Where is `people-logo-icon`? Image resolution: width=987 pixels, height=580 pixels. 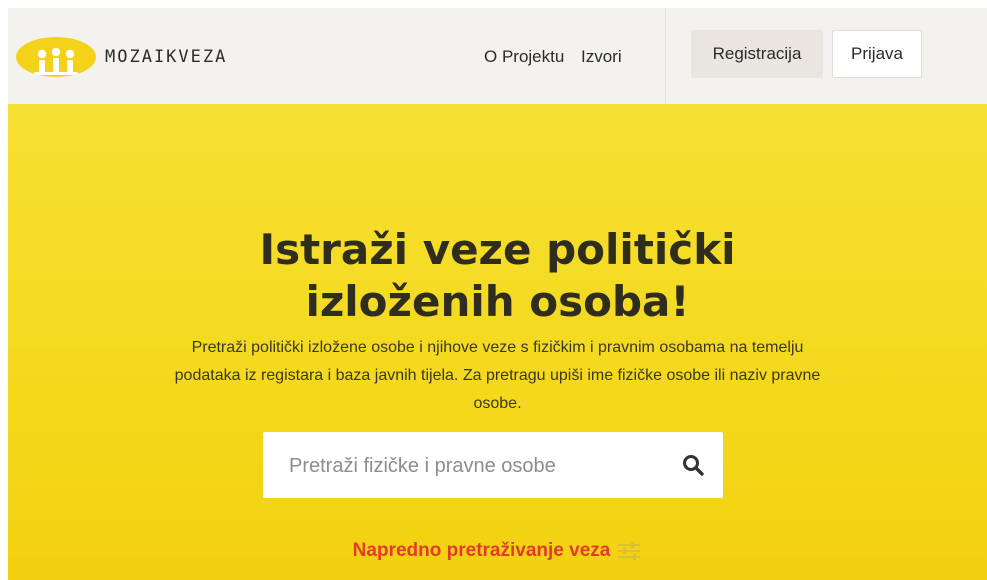
people-logo-icon is located at coordinates (56, 57).